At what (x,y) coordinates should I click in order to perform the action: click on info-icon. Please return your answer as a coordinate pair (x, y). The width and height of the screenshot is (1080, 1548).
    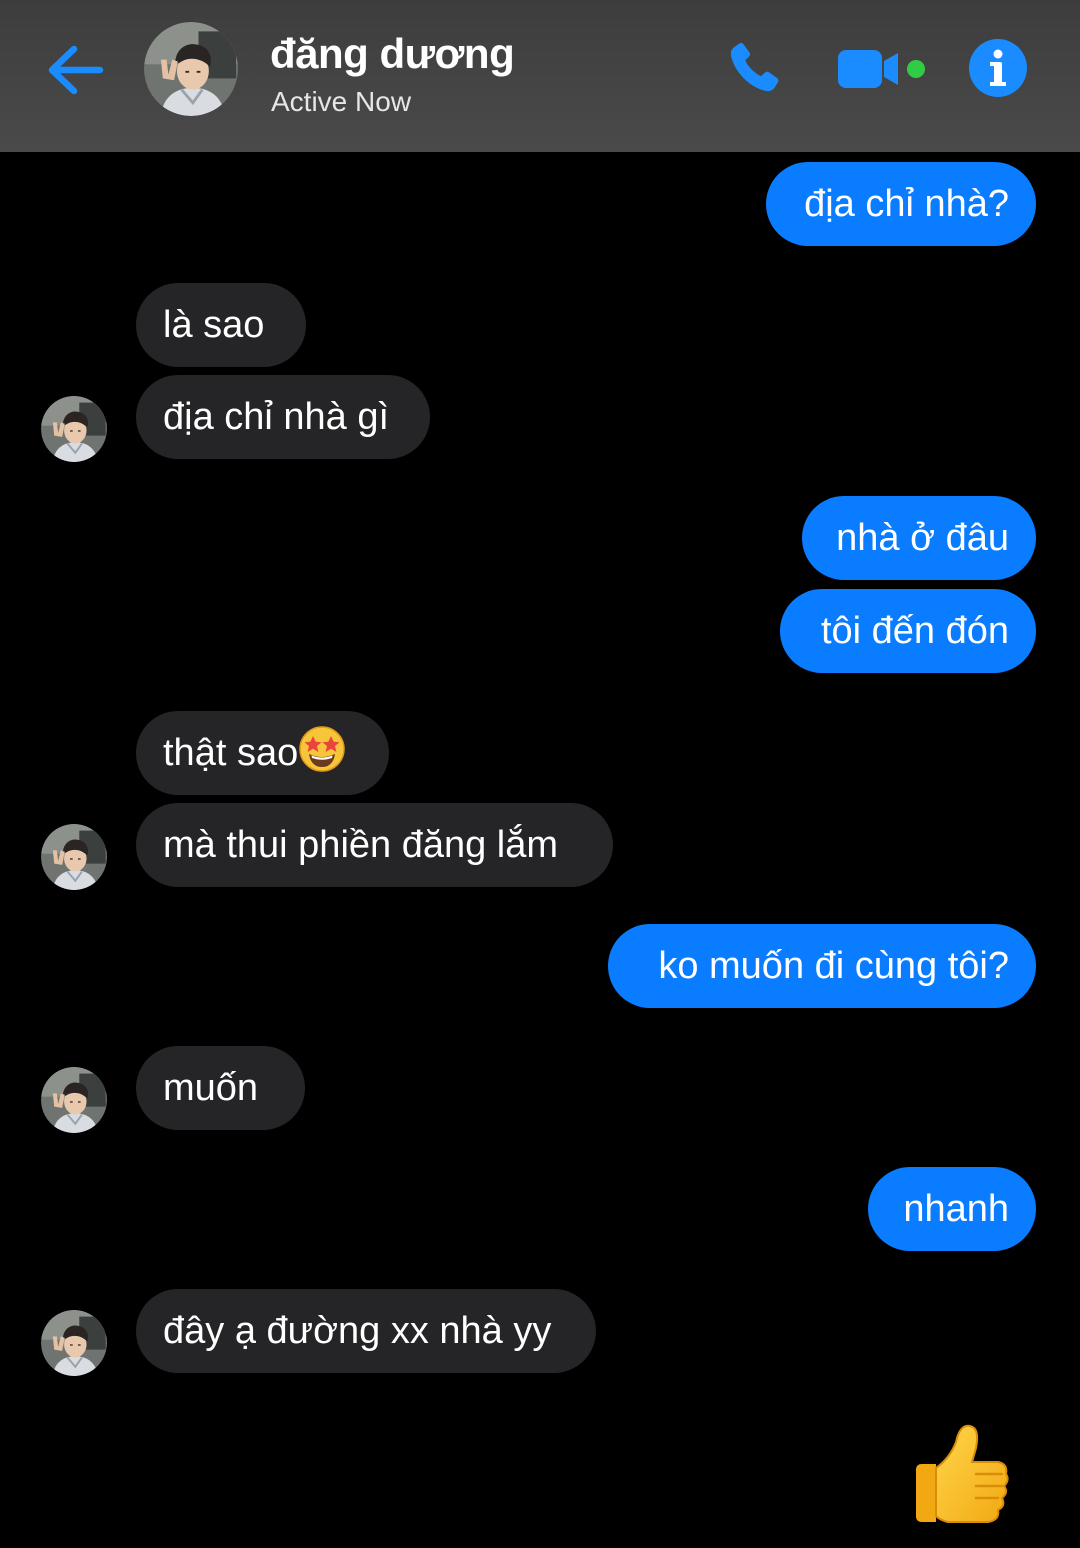
    Looking at the image, I should click on (998, 68).